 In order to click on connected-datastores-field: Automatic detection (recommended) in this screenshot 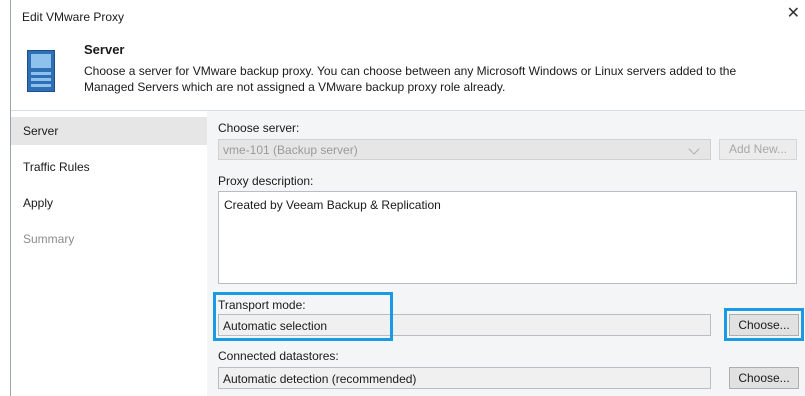, I will do `click(464, 378)`.